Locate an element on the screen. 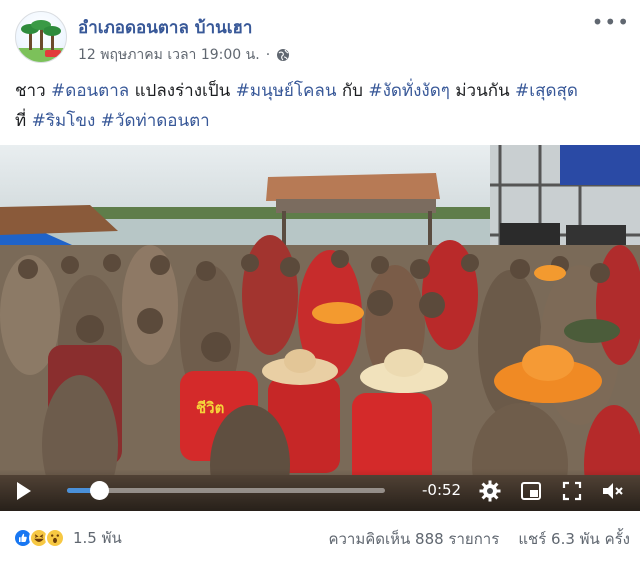 The image size is (640, 572). progress-knob is located at coordinates (99, 490).